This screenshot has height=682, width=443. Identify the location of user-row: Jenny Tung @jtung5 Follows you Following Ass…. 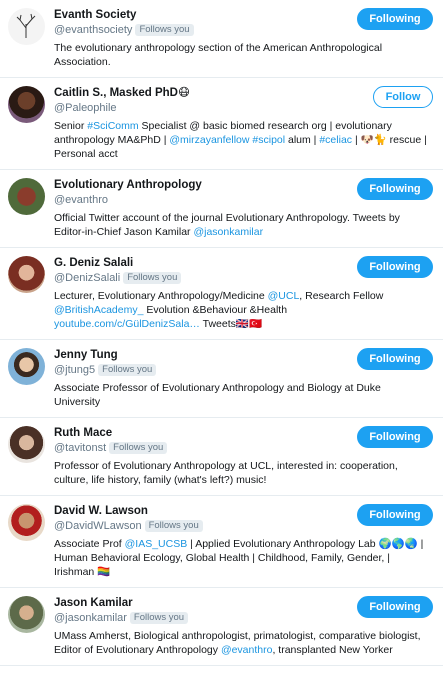
(221, 379).